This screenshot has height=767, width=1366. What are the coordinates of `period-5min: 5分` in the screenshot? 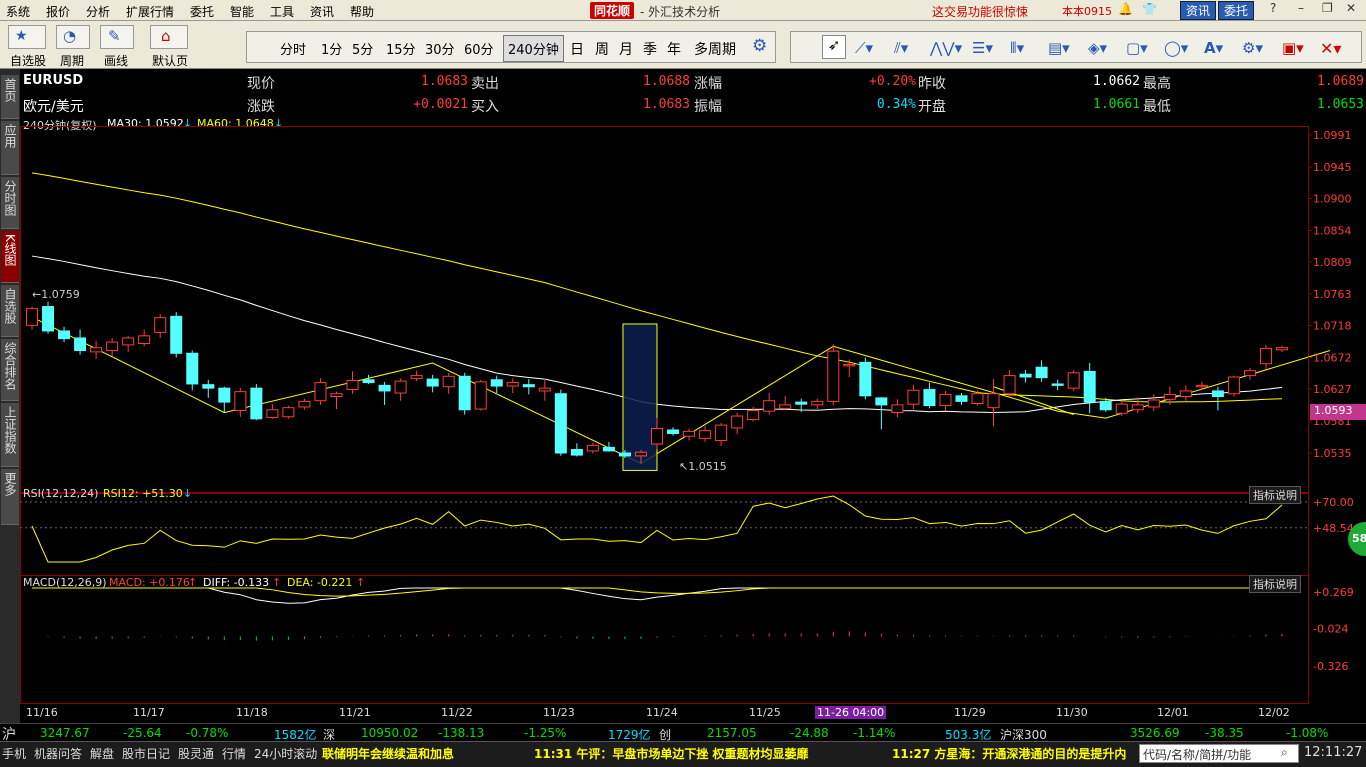 It's located at (362, 48).